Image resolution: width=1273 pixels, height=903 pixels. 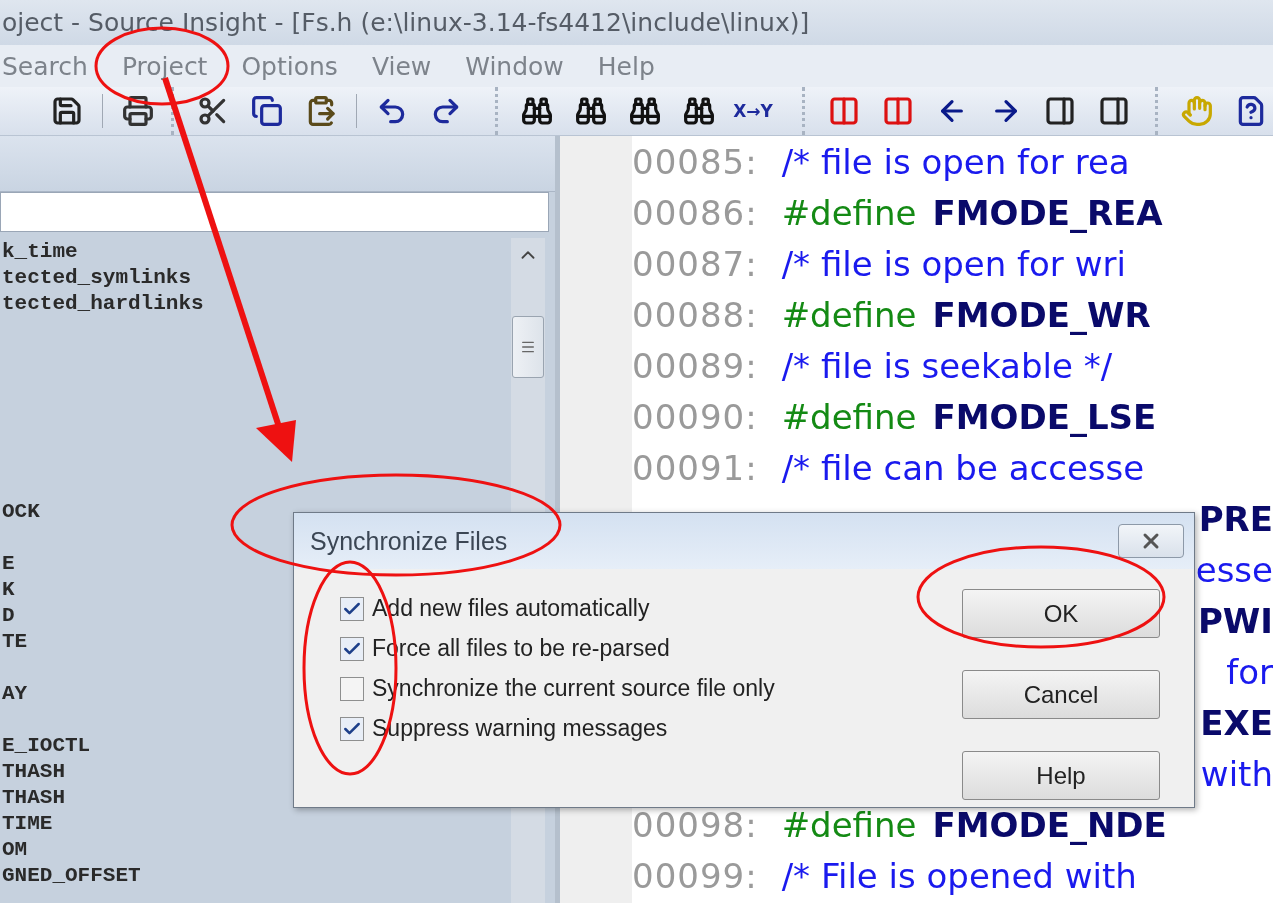 I want to click on line-number: 00090:, so click(x=695, y=416).